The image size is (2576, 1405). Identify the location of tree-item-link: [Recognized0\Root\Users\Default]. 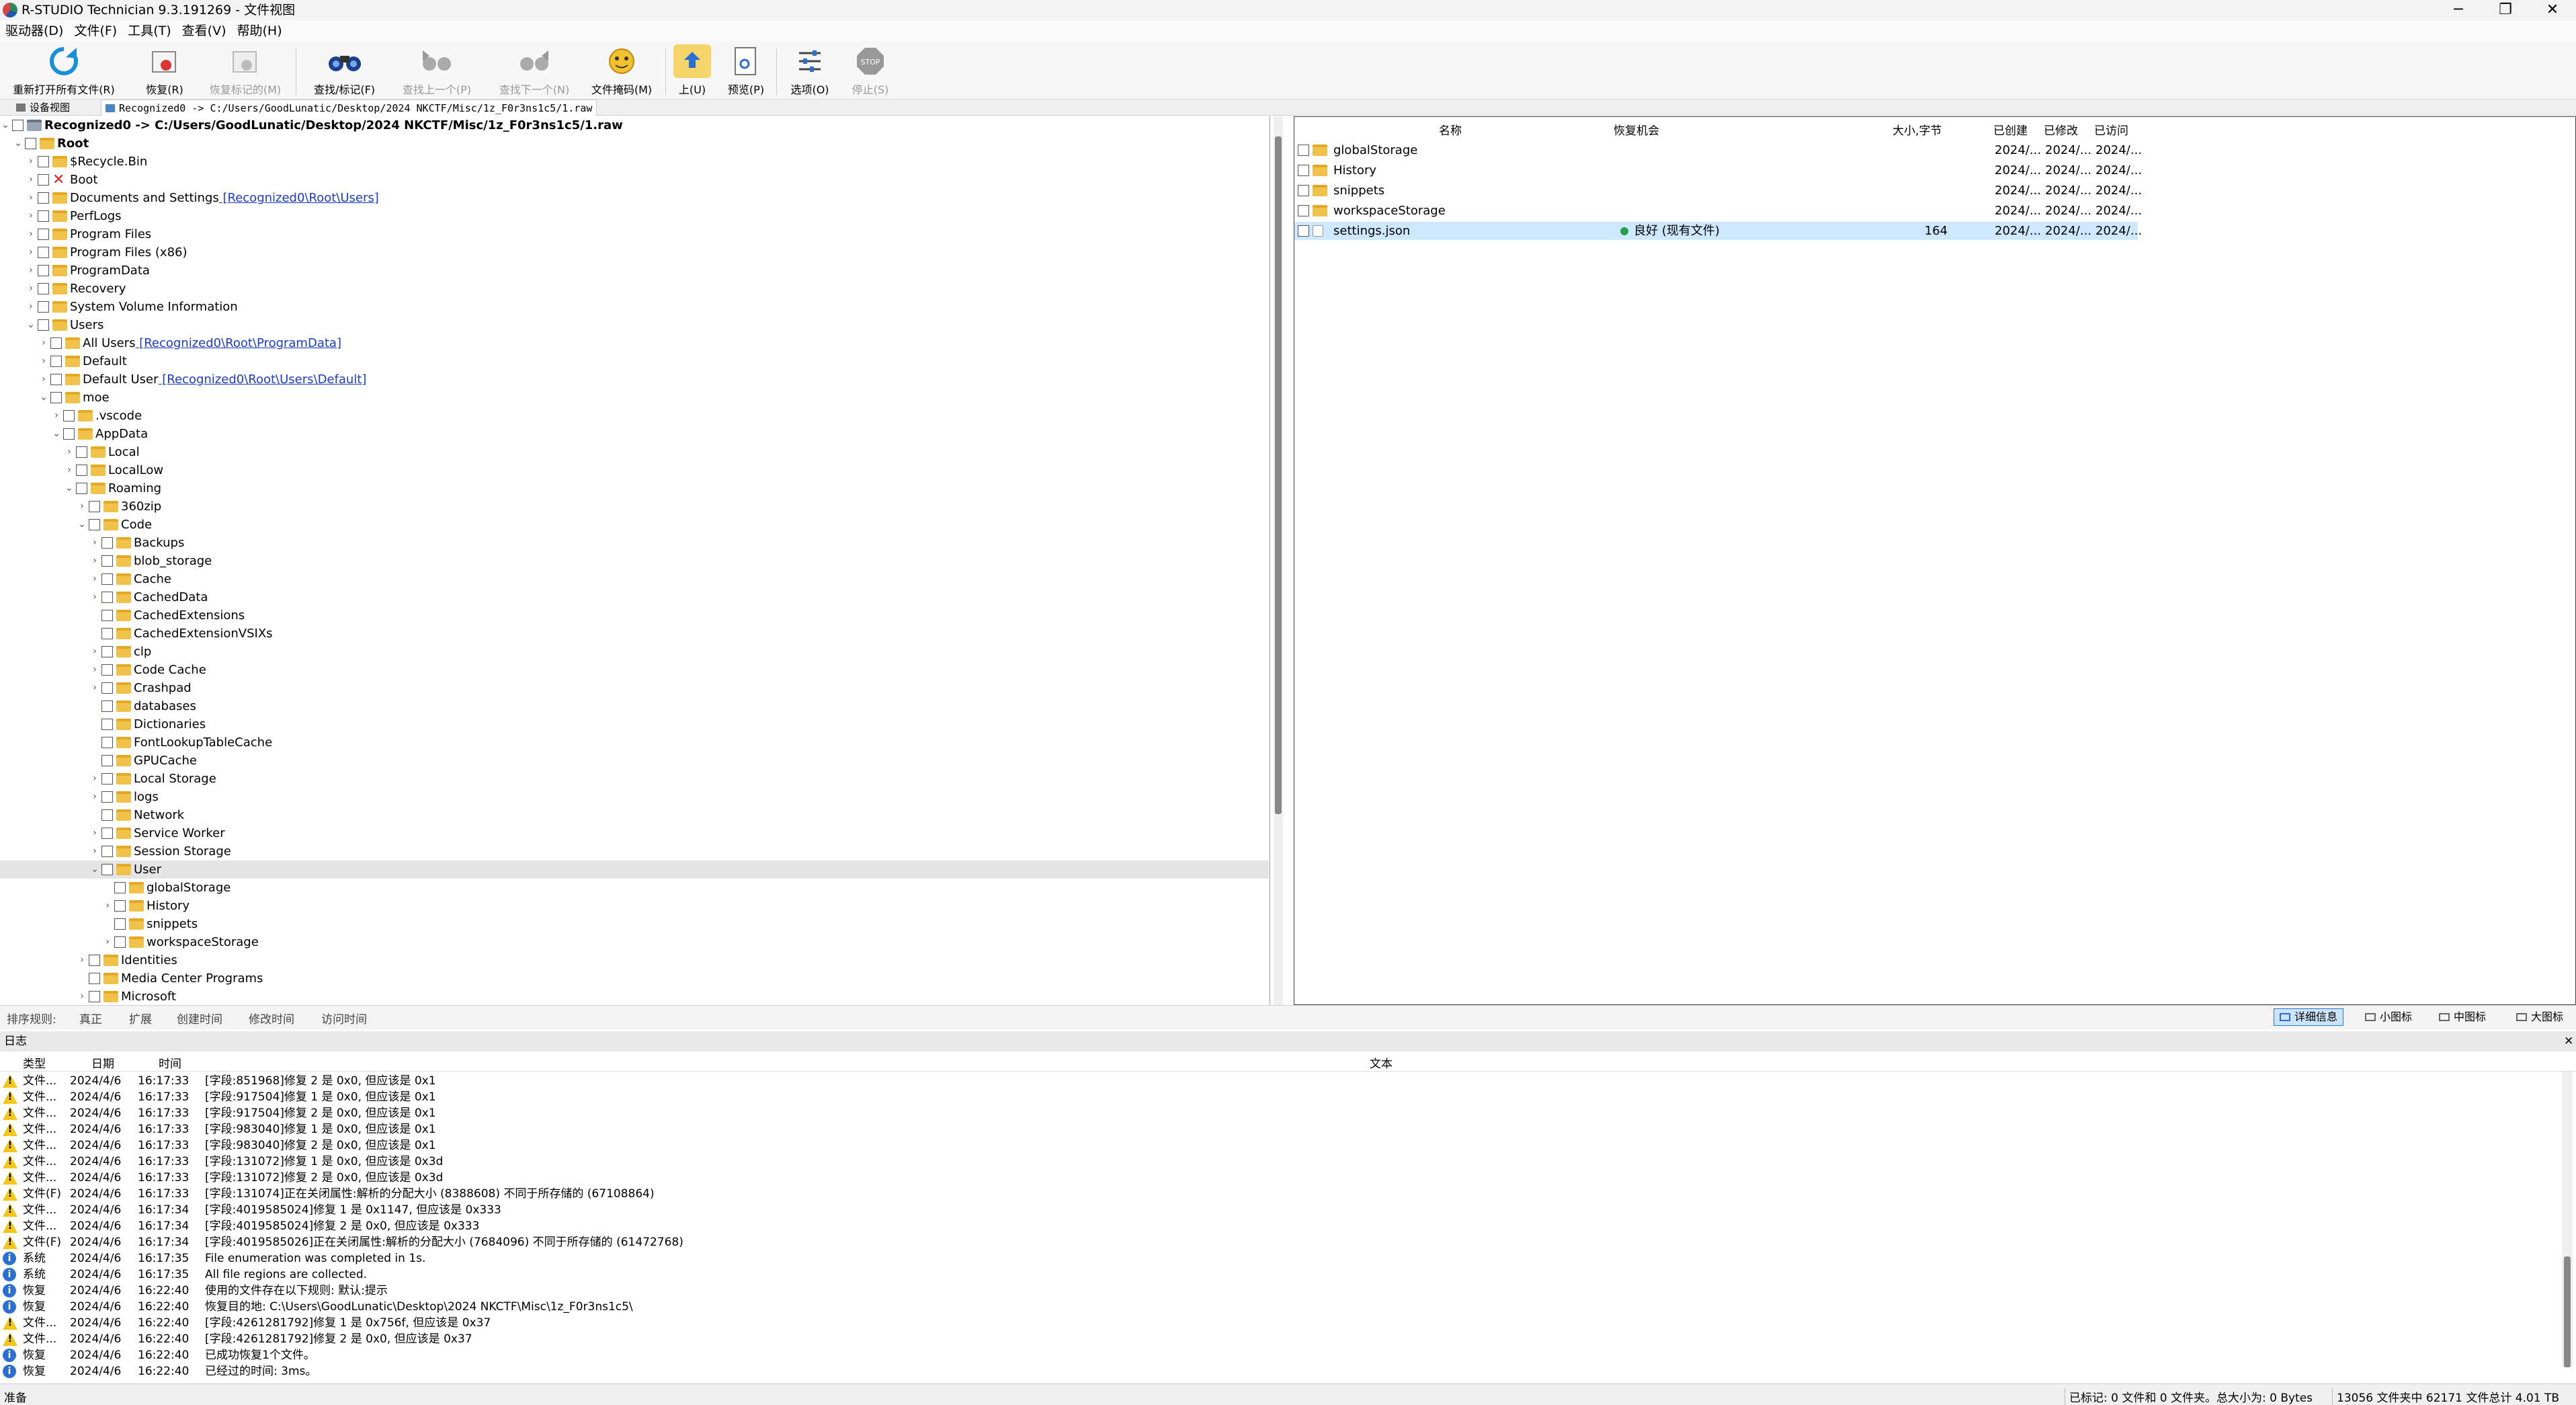
(262, 379).